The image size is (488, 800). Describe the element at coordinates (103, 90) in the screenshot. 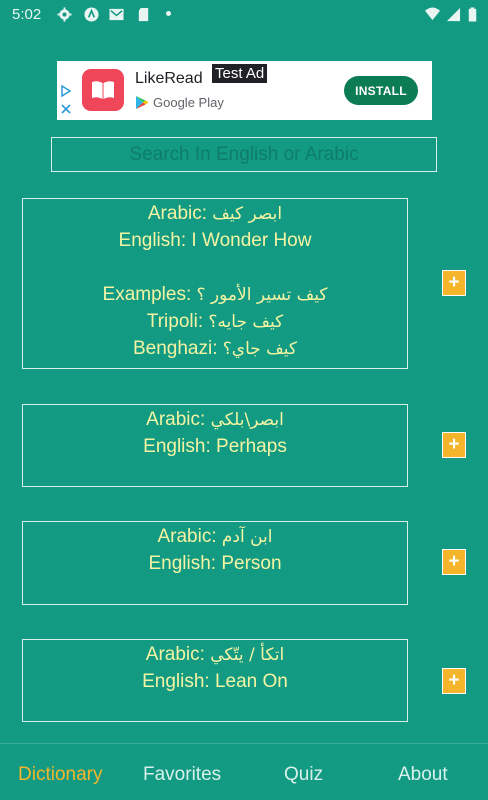

I see `book-icon` at that location.